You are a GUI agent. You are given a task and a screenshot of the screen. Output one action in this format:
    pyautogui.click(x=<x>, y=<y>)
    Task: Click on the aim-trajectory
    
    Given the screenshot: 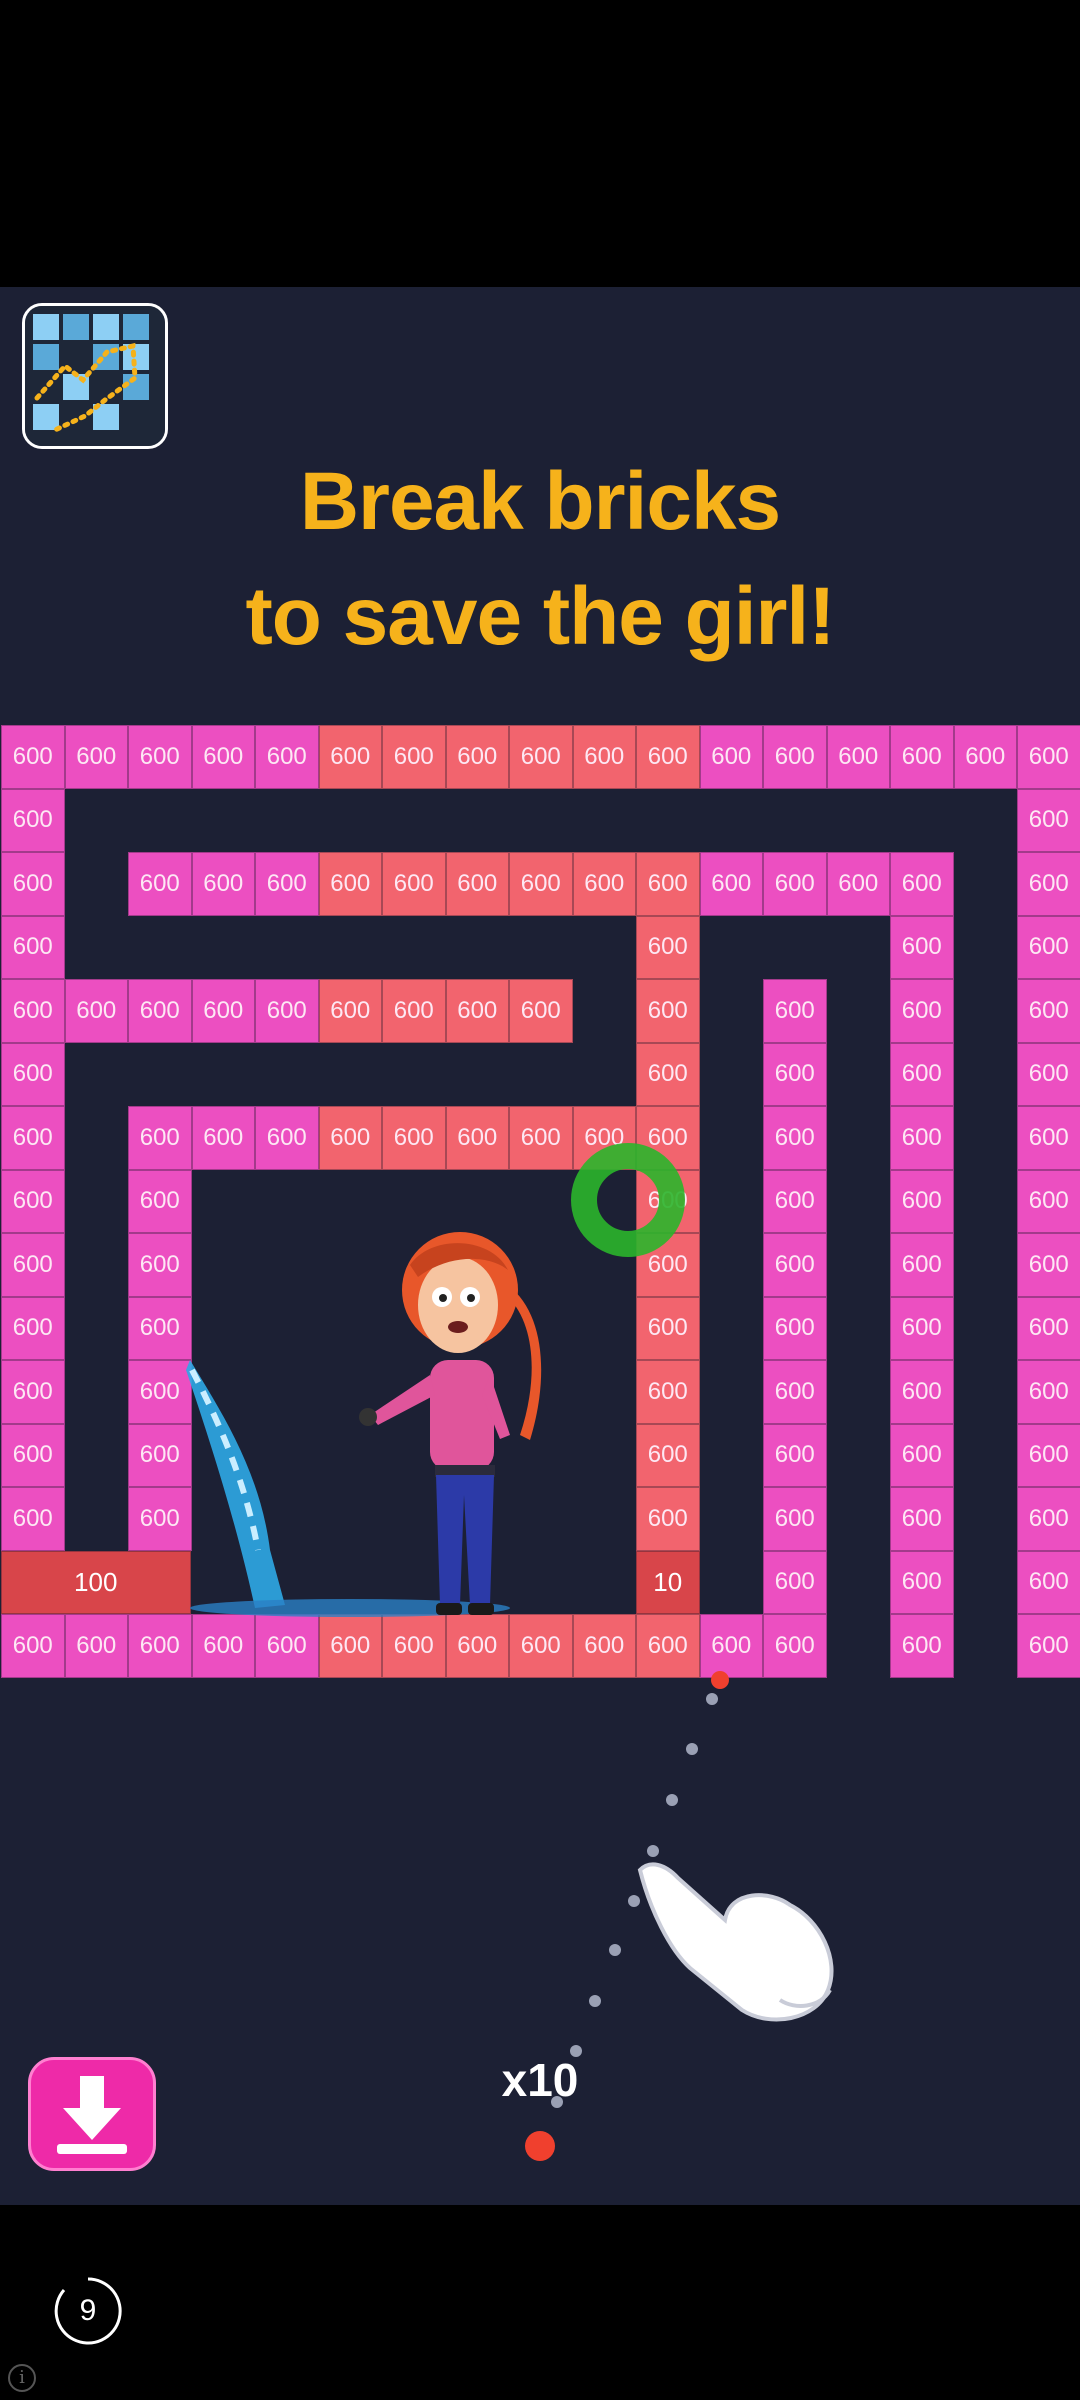 What is the action you would take?
    pyautogui.click(x=640, y=1889)
    